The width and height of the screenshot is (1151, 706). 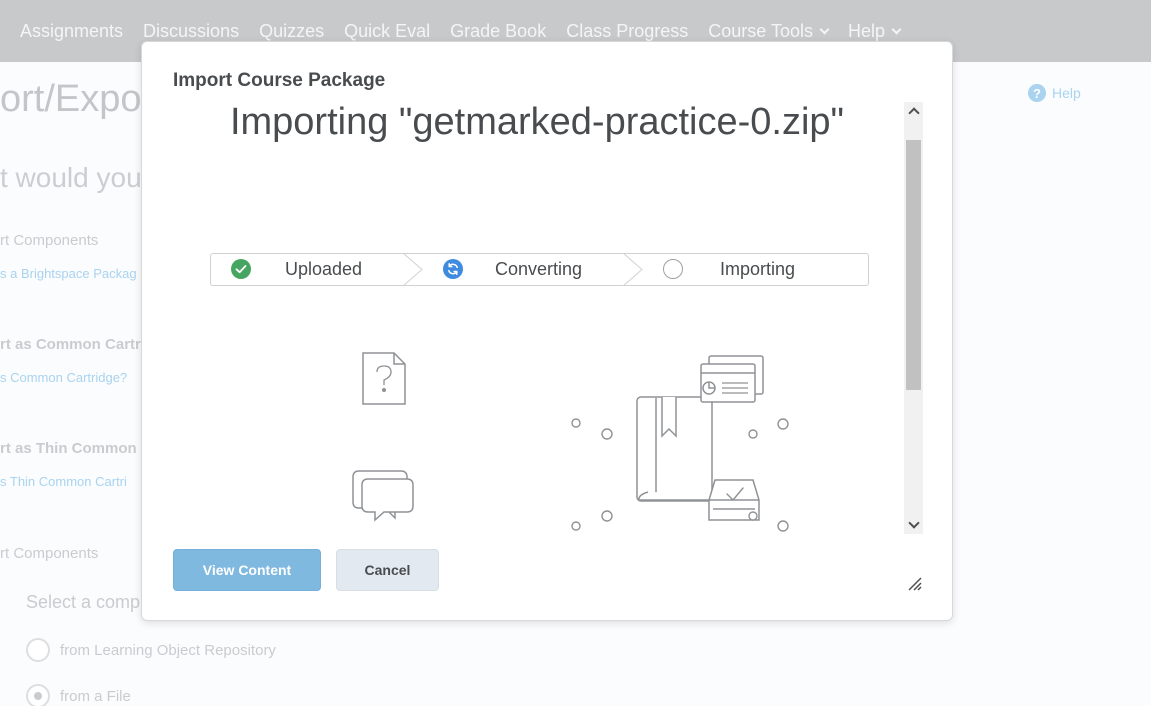 I want to click on nav-help: Help, so click(x=874, y=31).